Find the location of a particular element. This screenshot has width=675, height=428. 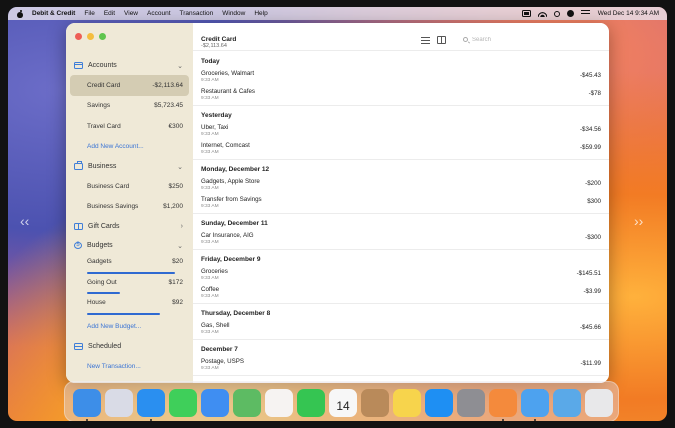

window-controls is located at coordinates (93, 36).